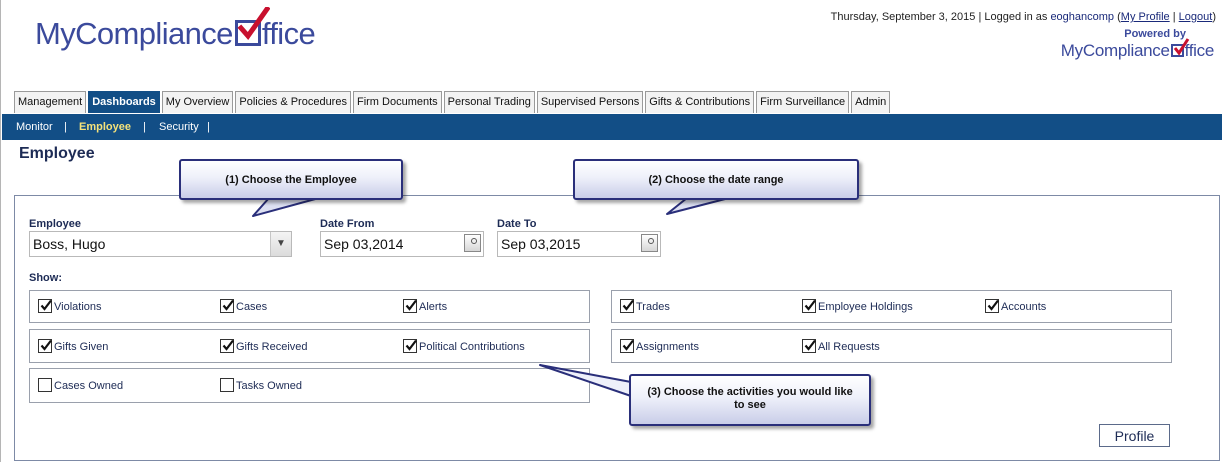 This screenshot has width=1222, height=462. Describe the element at coordinates (803, 102) in the screenshot. I see `tab-firm-surveillance: Firm Surveillance` at that location.